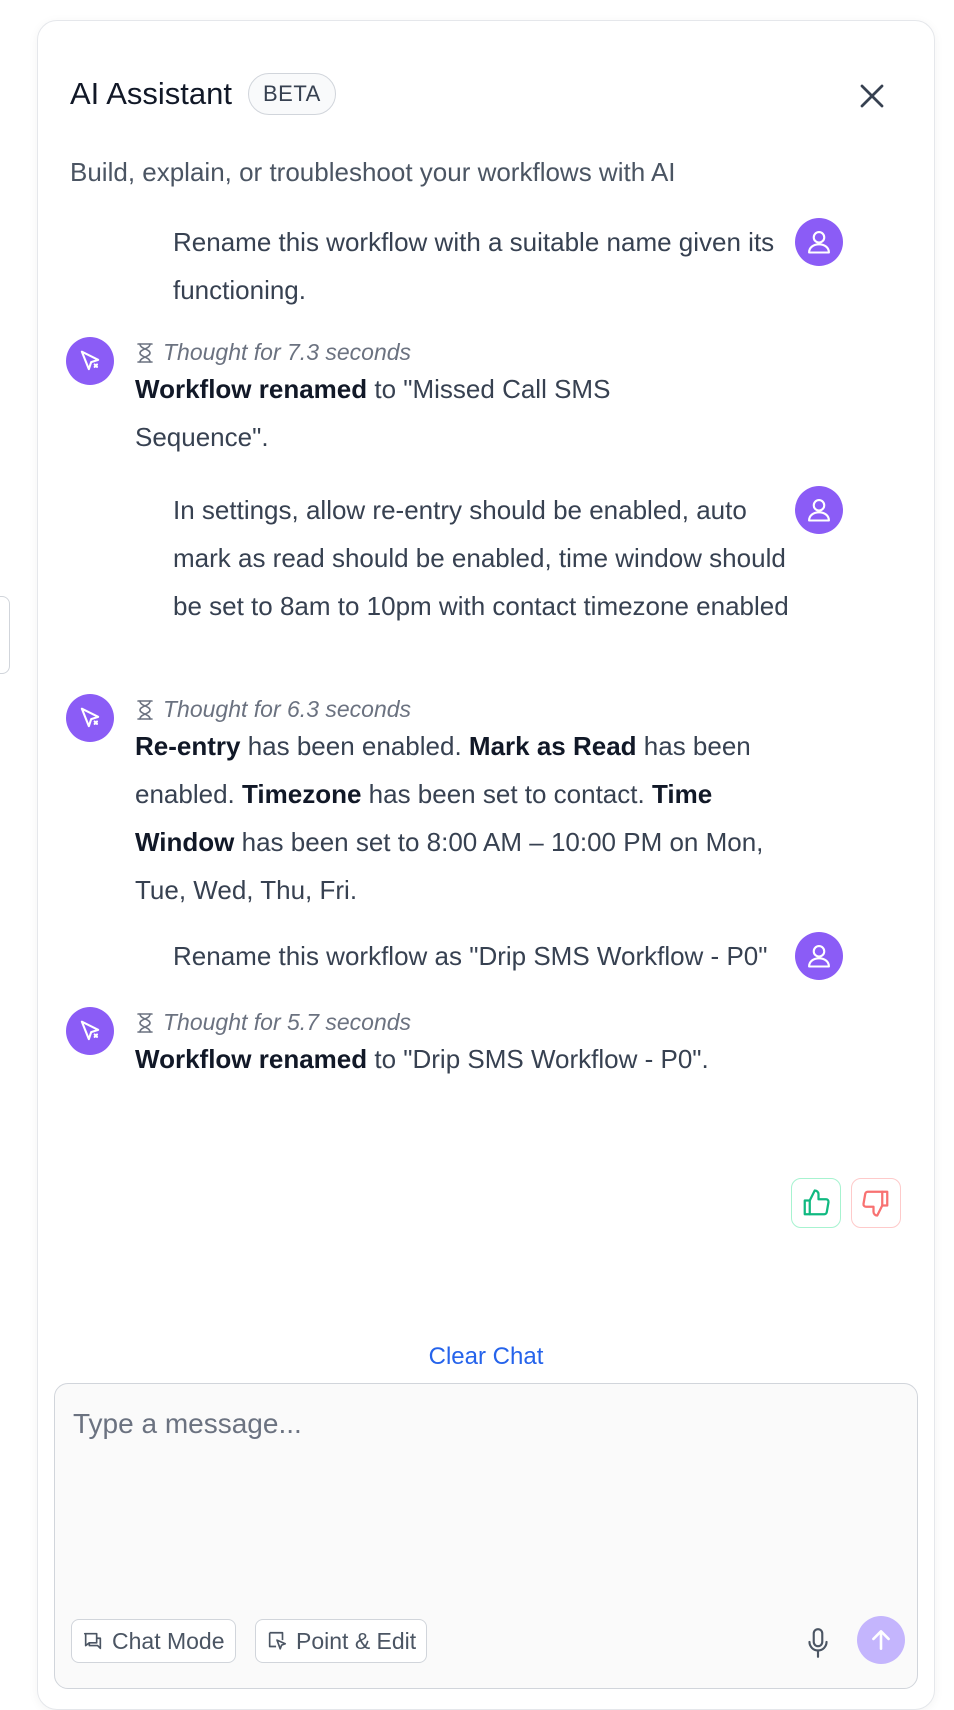  What do you see at coordinates (277, 1640) in the screenshot?
I see `pointer-icon` at bounding box center [277, 1640].